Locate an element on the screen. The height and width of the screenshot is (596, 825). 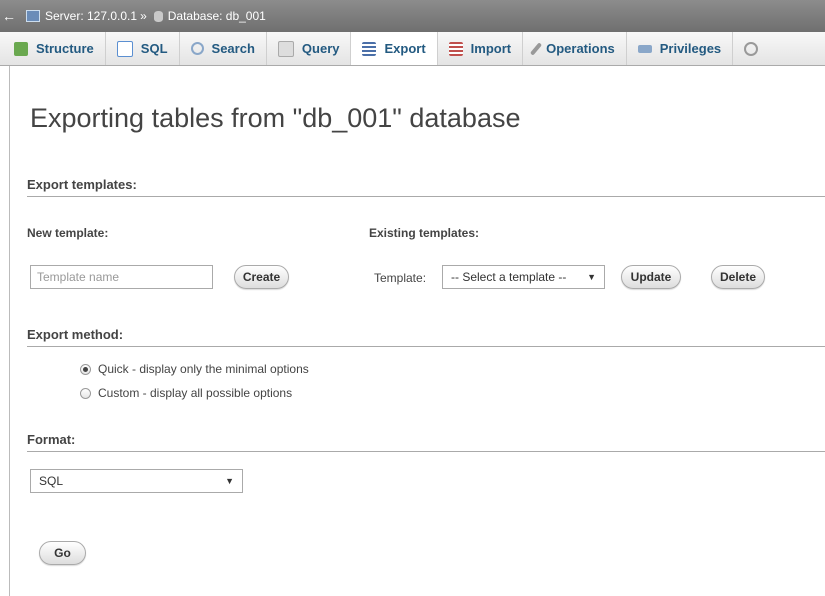
template-select-label: Template: is located at coordinates (400, 278).